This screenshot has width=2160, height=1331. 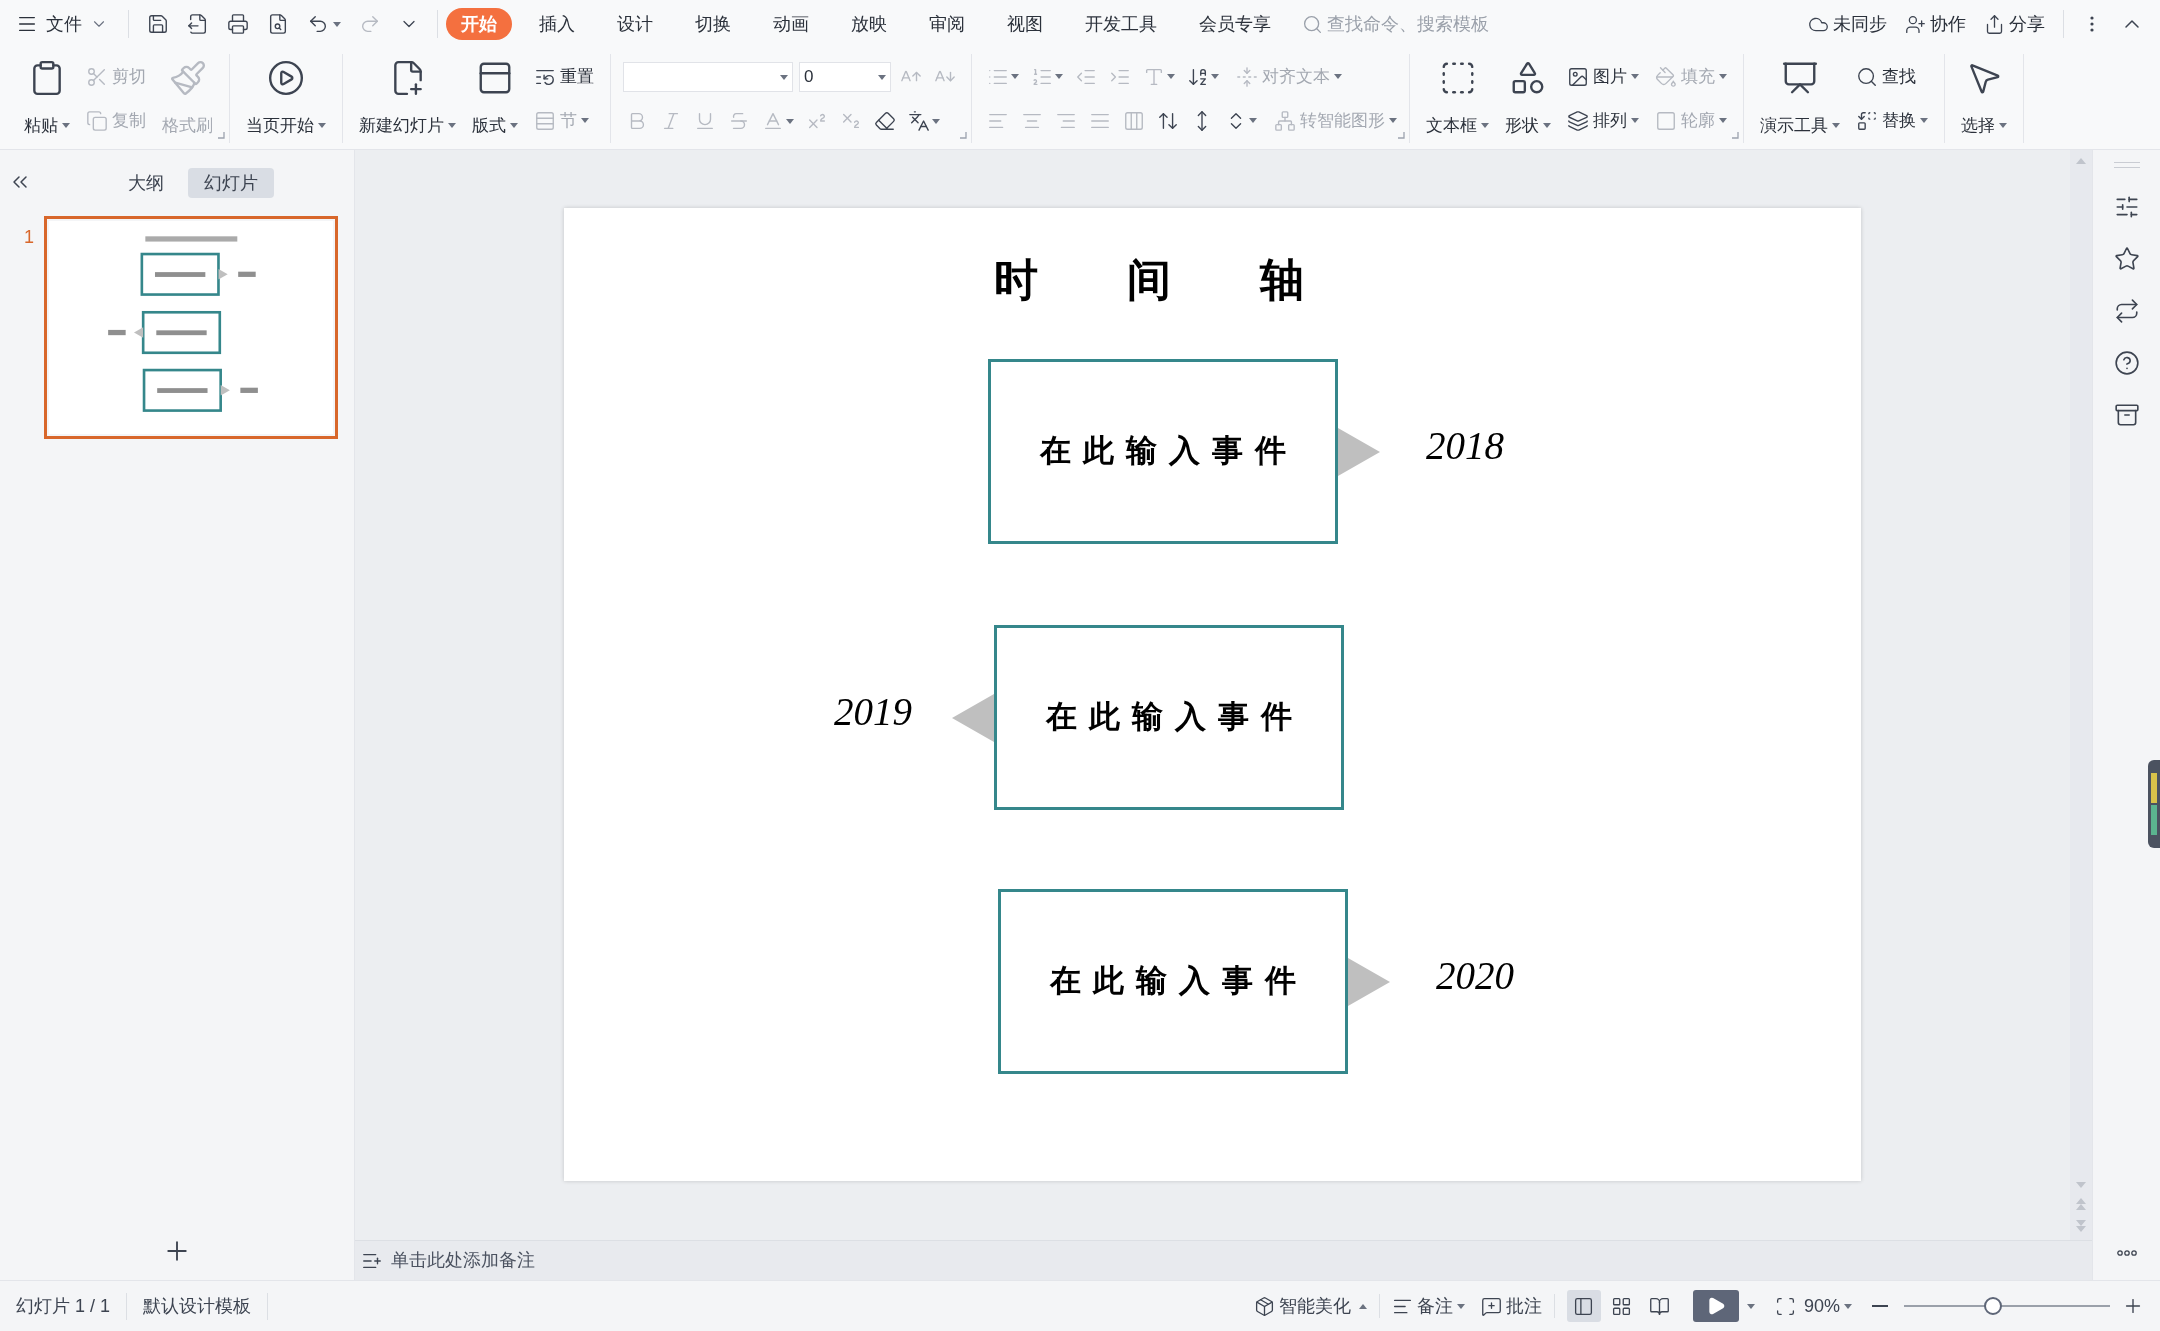 What do you see at coordinates (231, 183) in the screenshot?
I see `panel-tab: 幻灯片` at bounding box center [231, 183].